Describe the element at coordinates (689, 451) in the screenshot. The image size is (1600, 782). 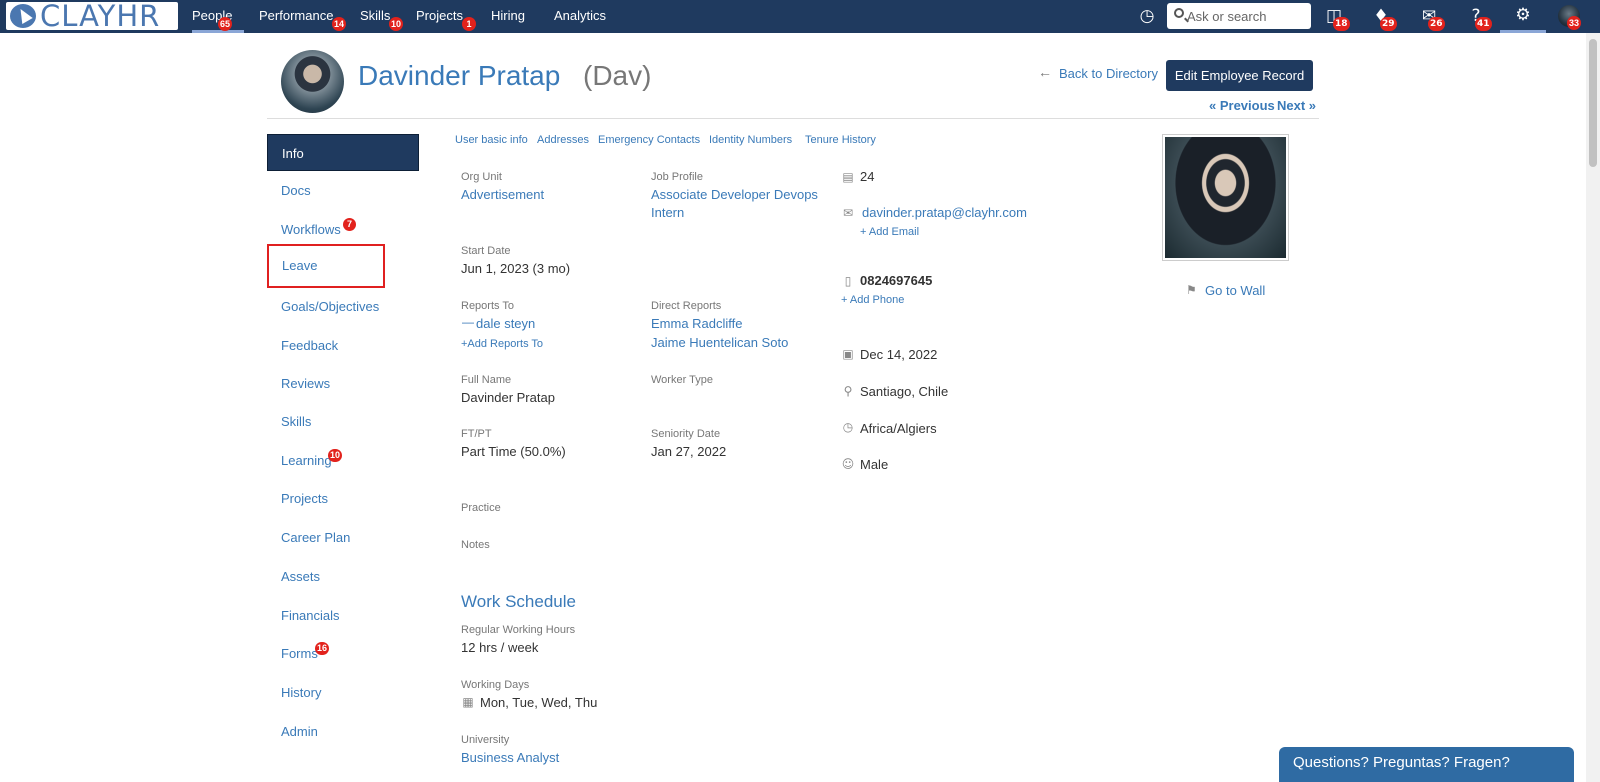
I see `seniority-date-value: Jan 27, 2022` at that location.